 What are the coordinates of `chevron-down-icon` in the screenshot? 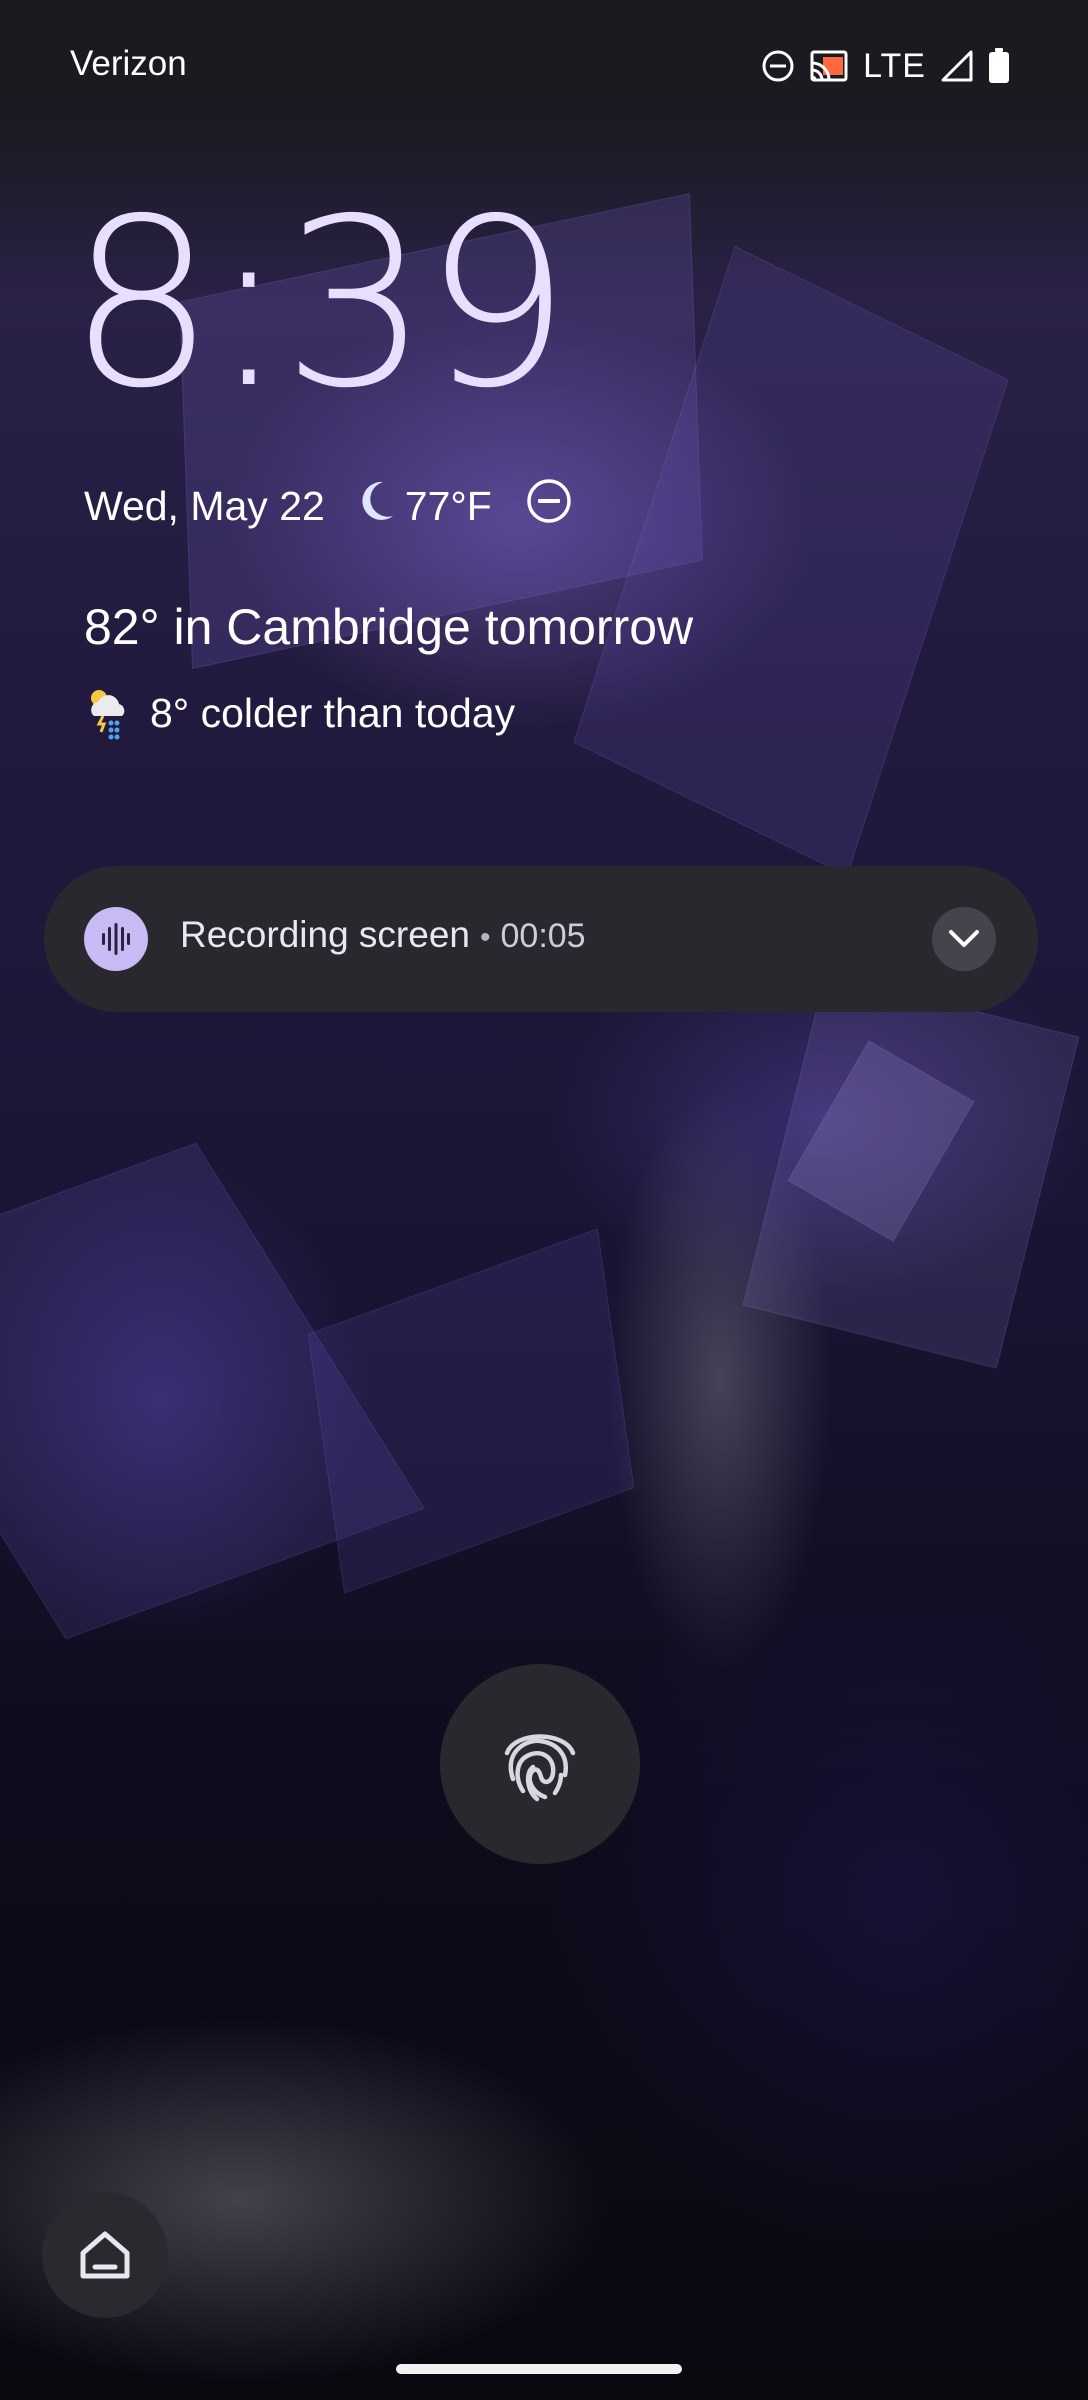 It's located at (964, 938).